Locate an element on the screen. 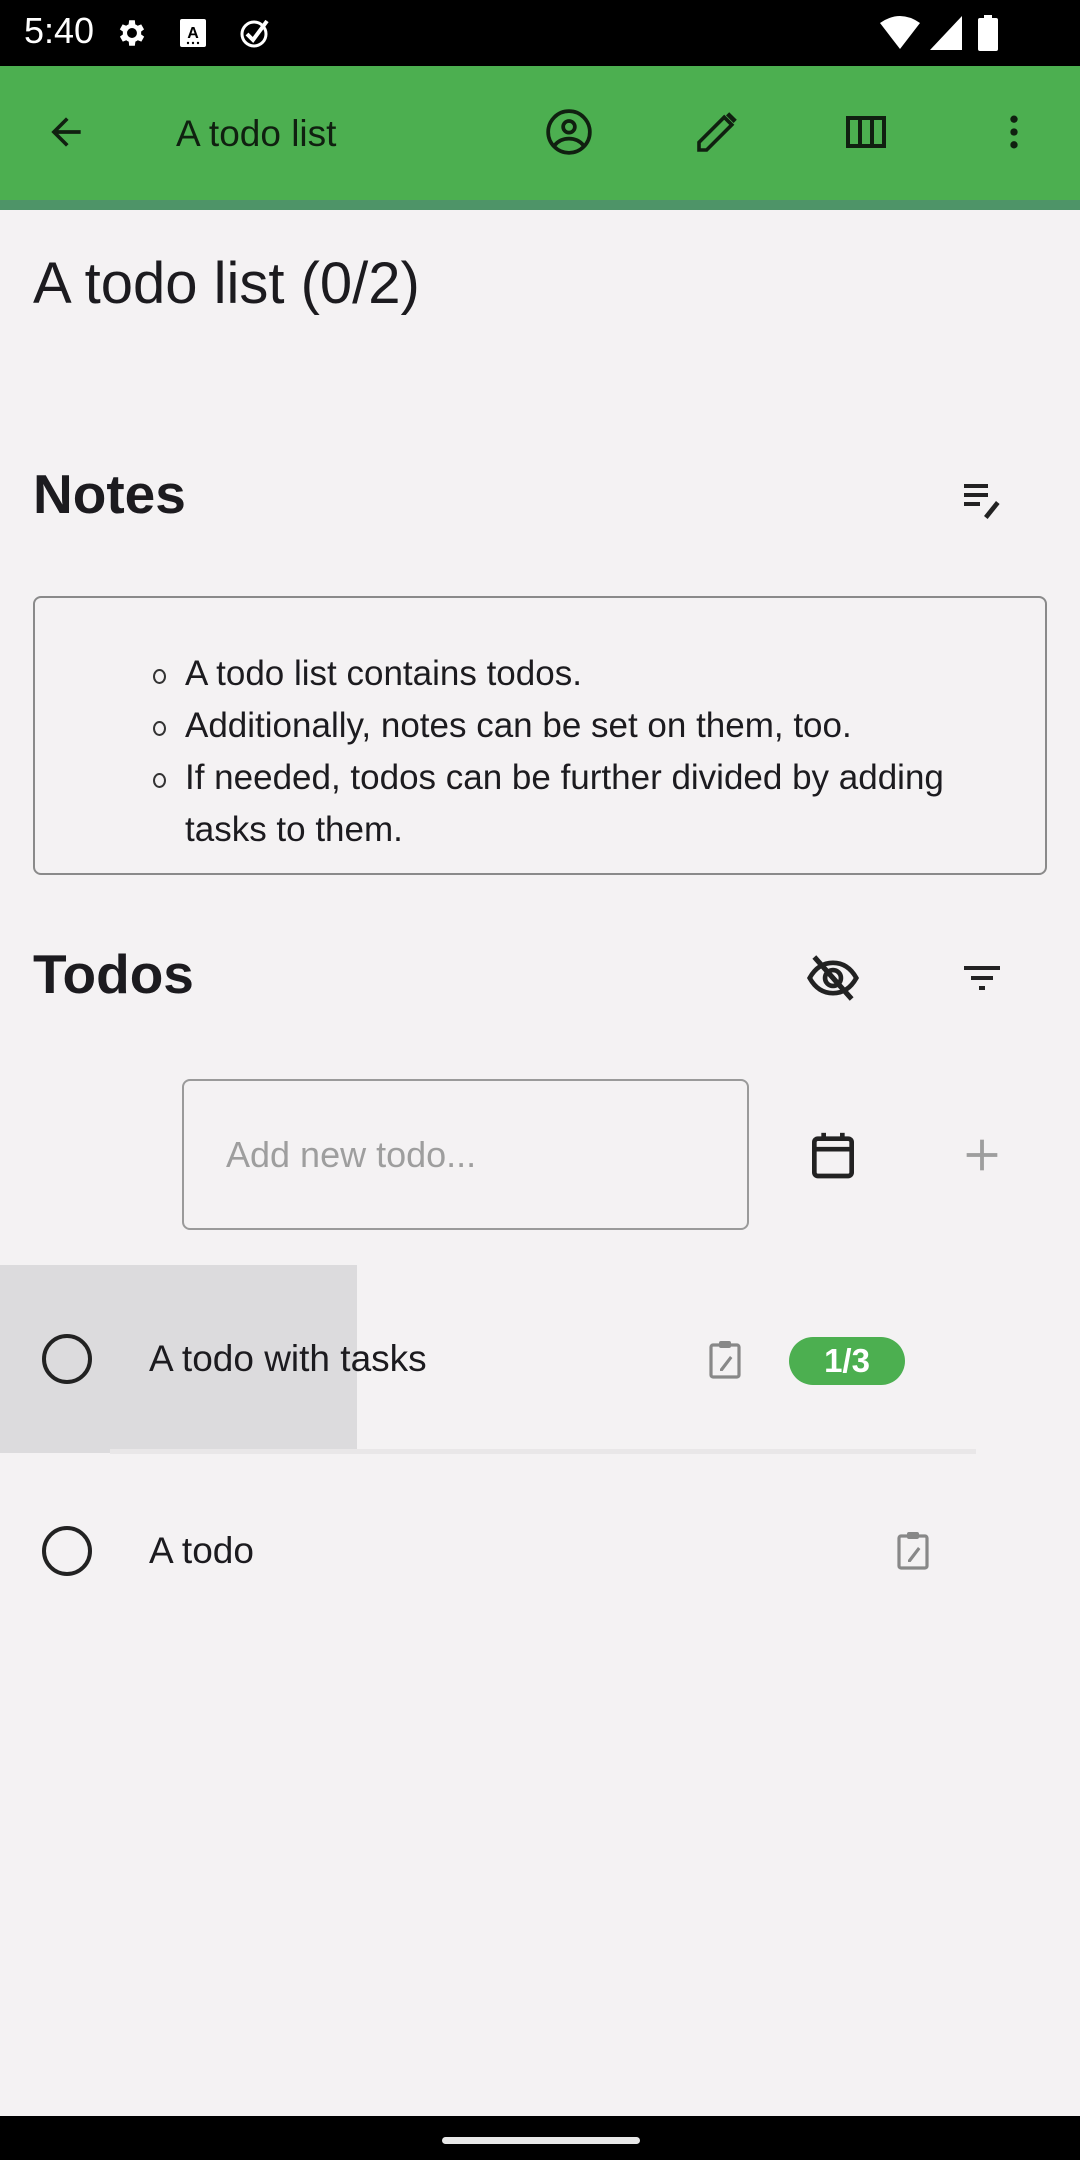  eye-off-icon is located at coordinates (833, 978).